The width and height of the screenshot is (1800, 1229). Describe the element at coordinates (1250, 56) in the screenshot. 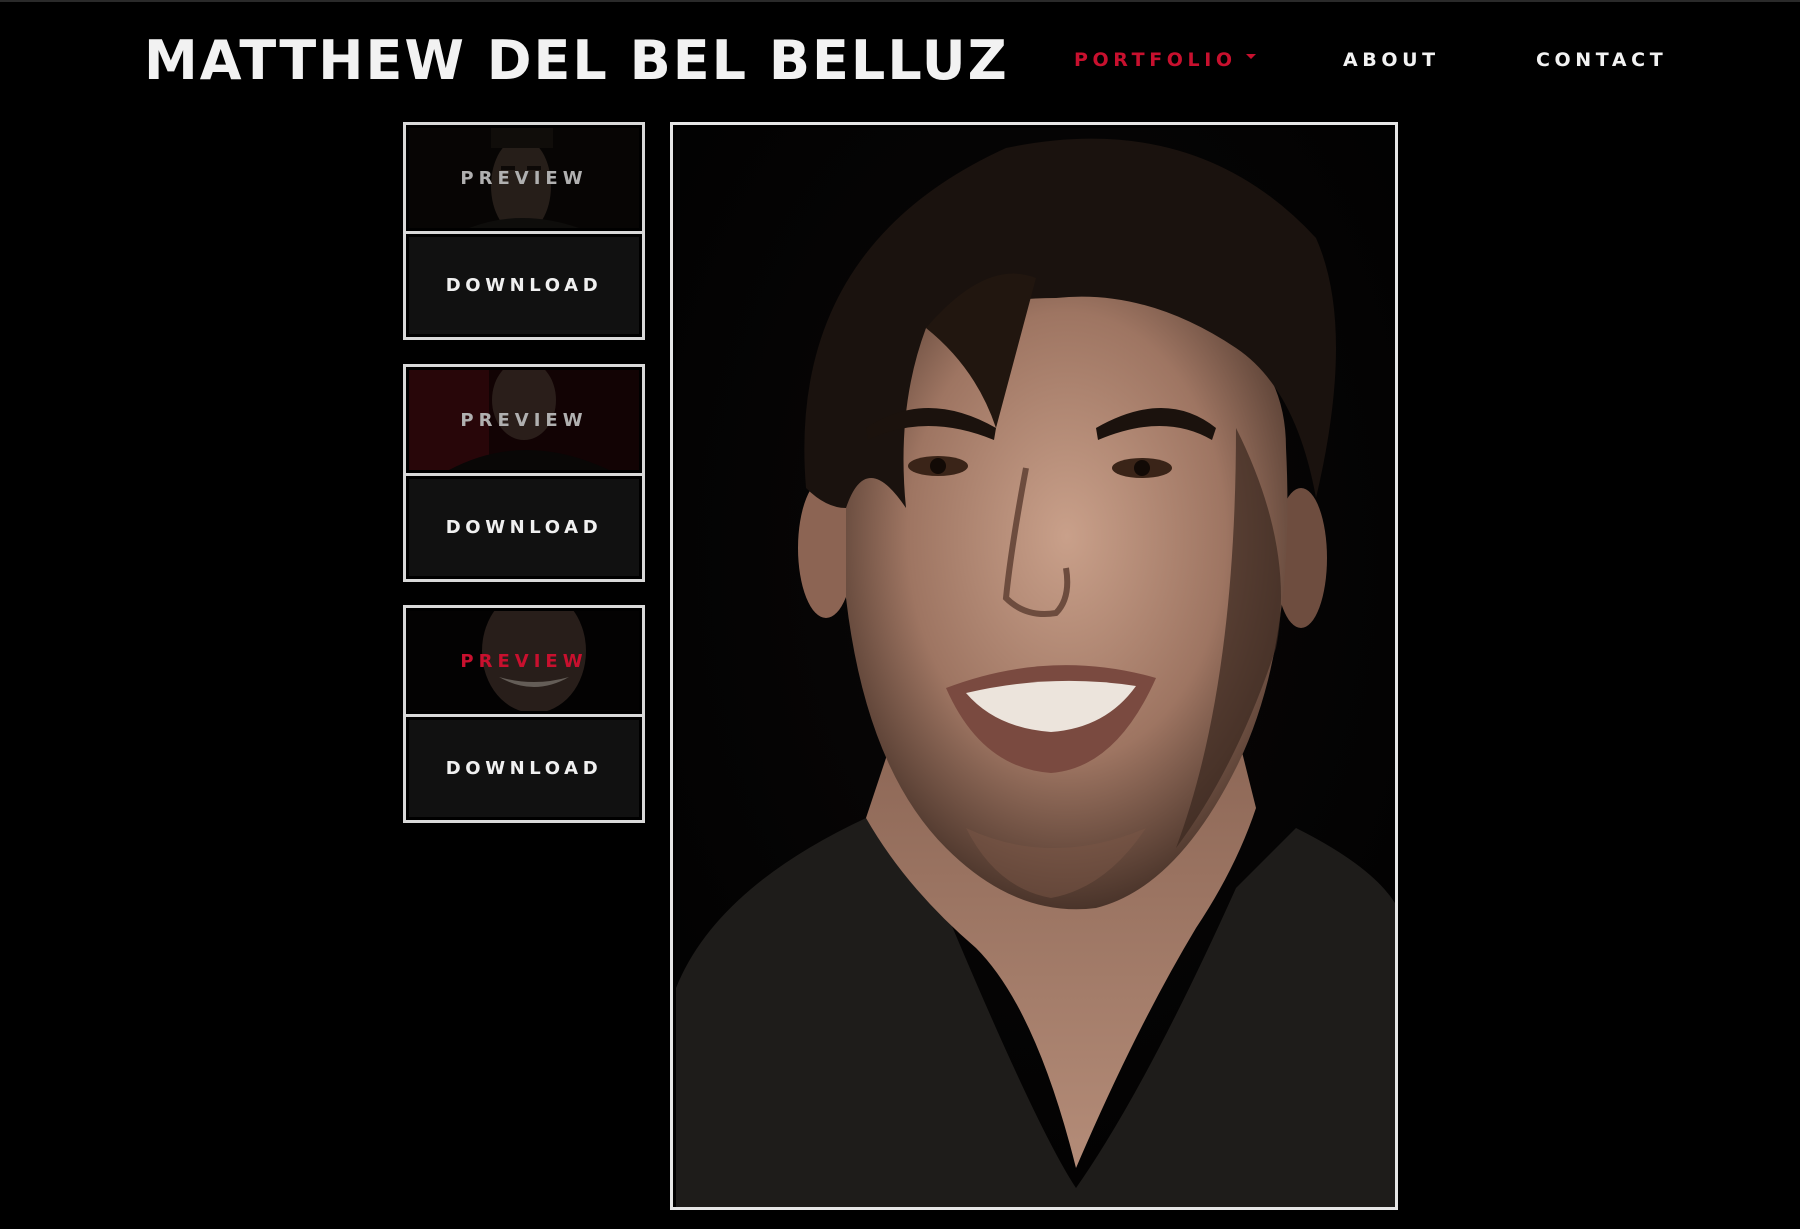

I see `caret-down-icon` at that location.